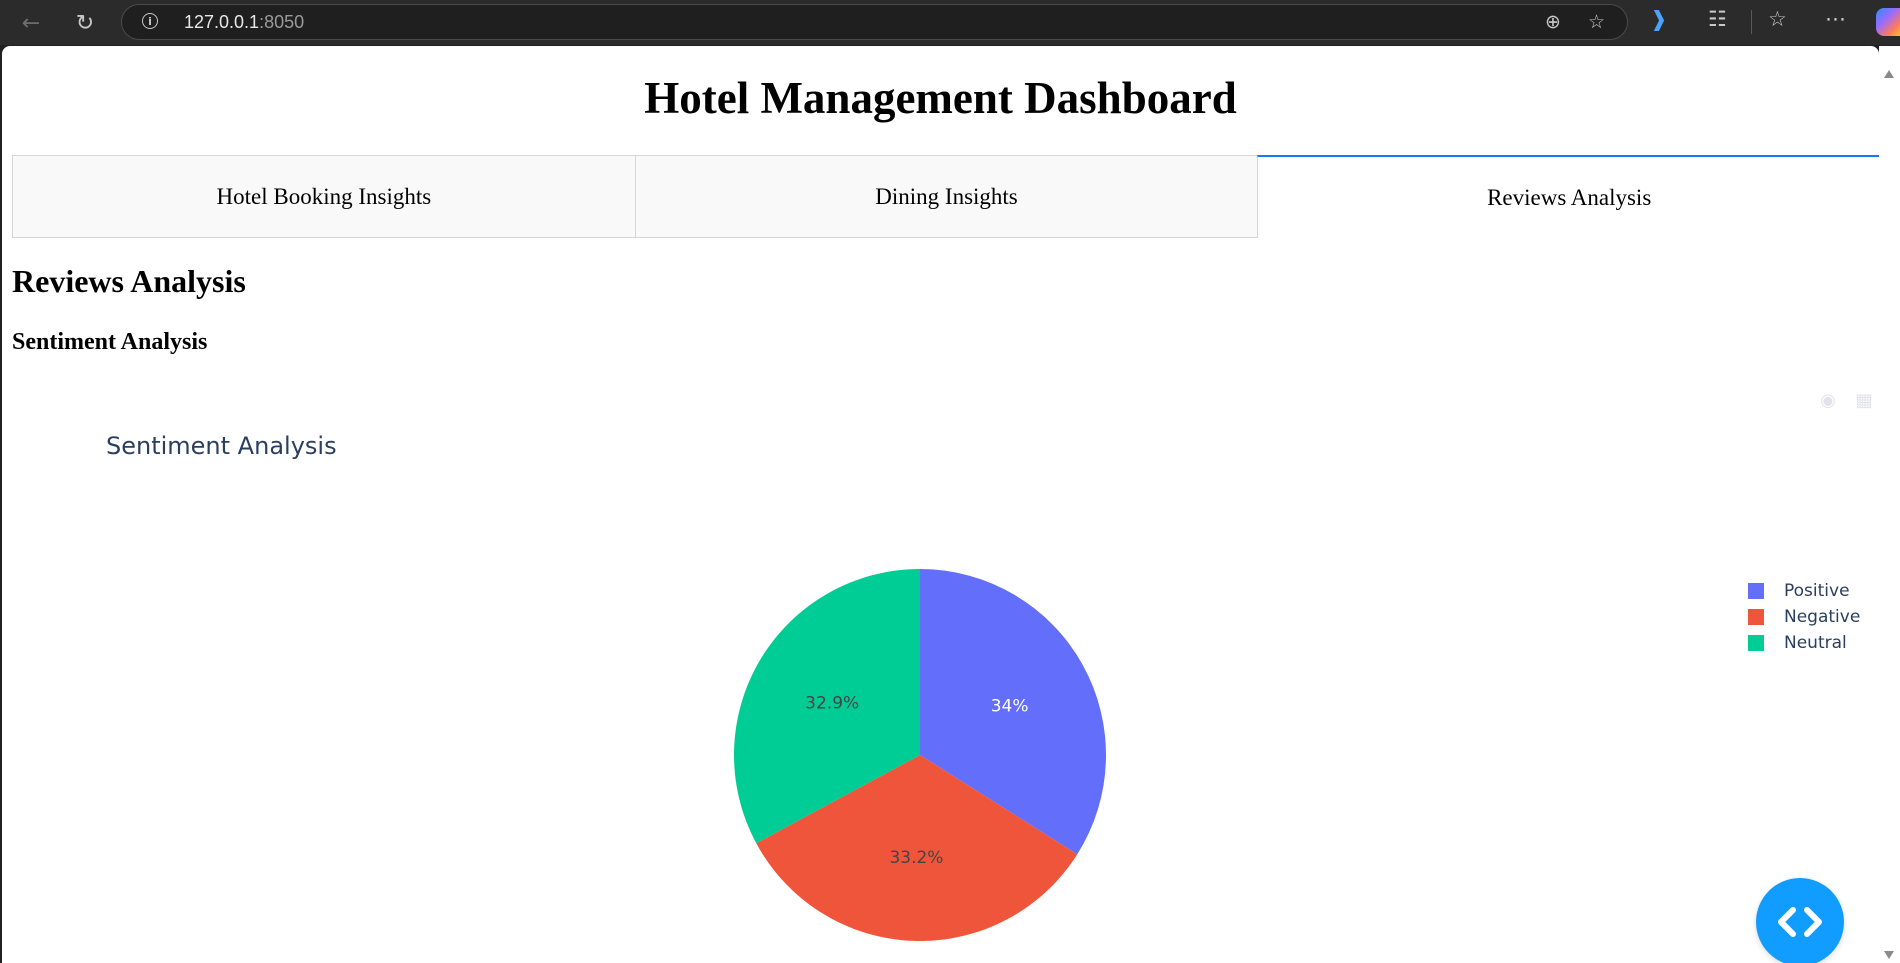 This screenshot has height=963, width=1900. What do you see at coordinates (916, 858) in the screenshot?
I see `pie-label-negative: 33.2%` at bounding box center [916, 858].